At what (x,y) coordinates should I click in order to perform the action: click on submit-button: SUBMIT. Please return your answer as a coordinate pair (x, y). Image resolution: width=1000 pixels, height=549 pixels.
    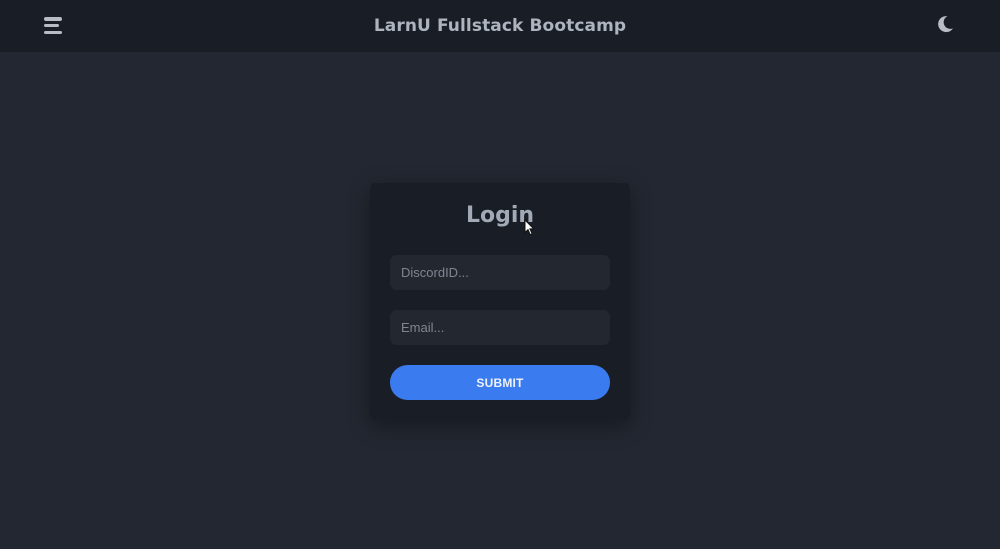
    Looking at the image, I should click on (500, 382).